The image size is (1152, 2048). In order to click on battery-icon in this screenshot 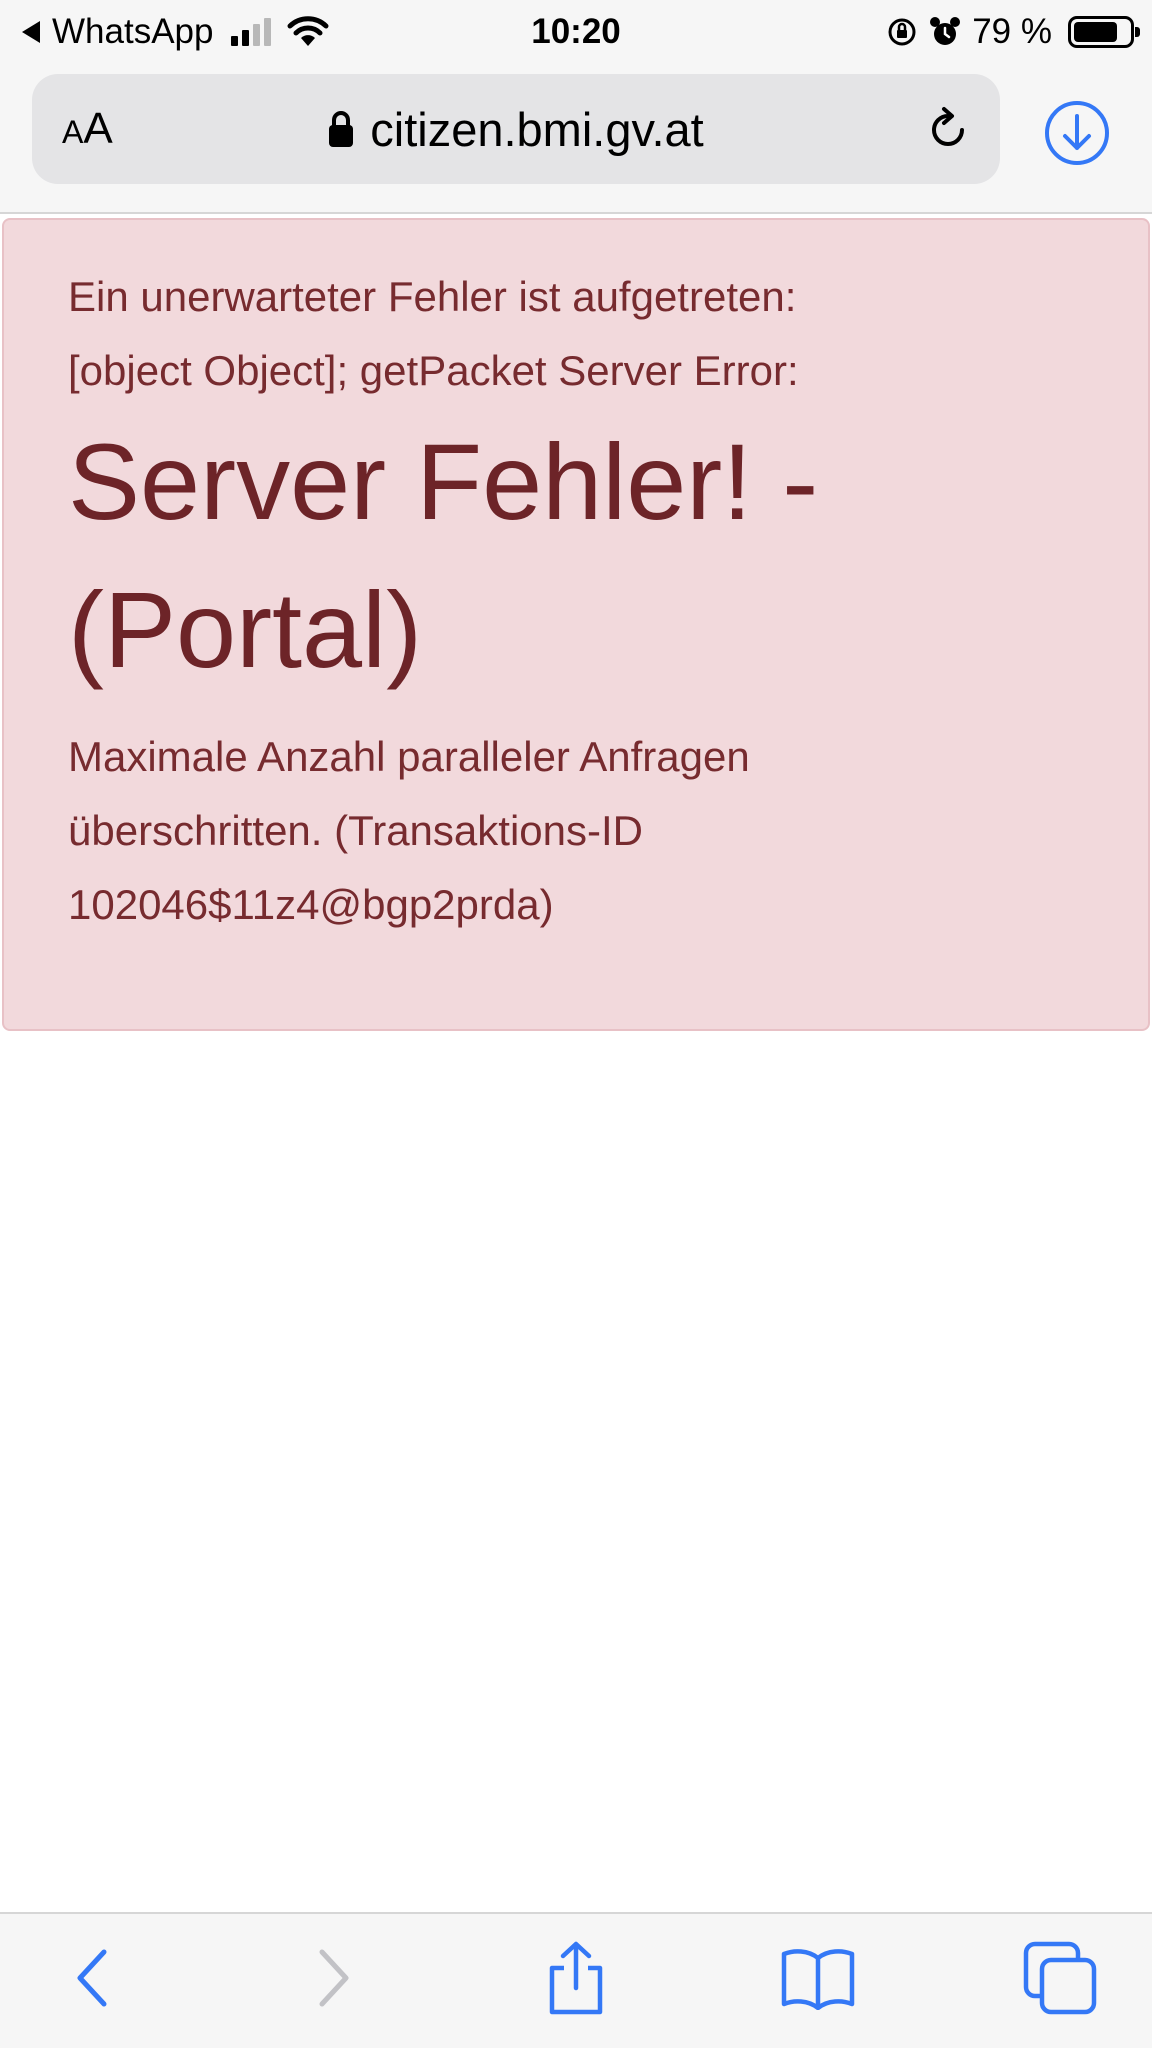, I will do `click(1104, 32)`.